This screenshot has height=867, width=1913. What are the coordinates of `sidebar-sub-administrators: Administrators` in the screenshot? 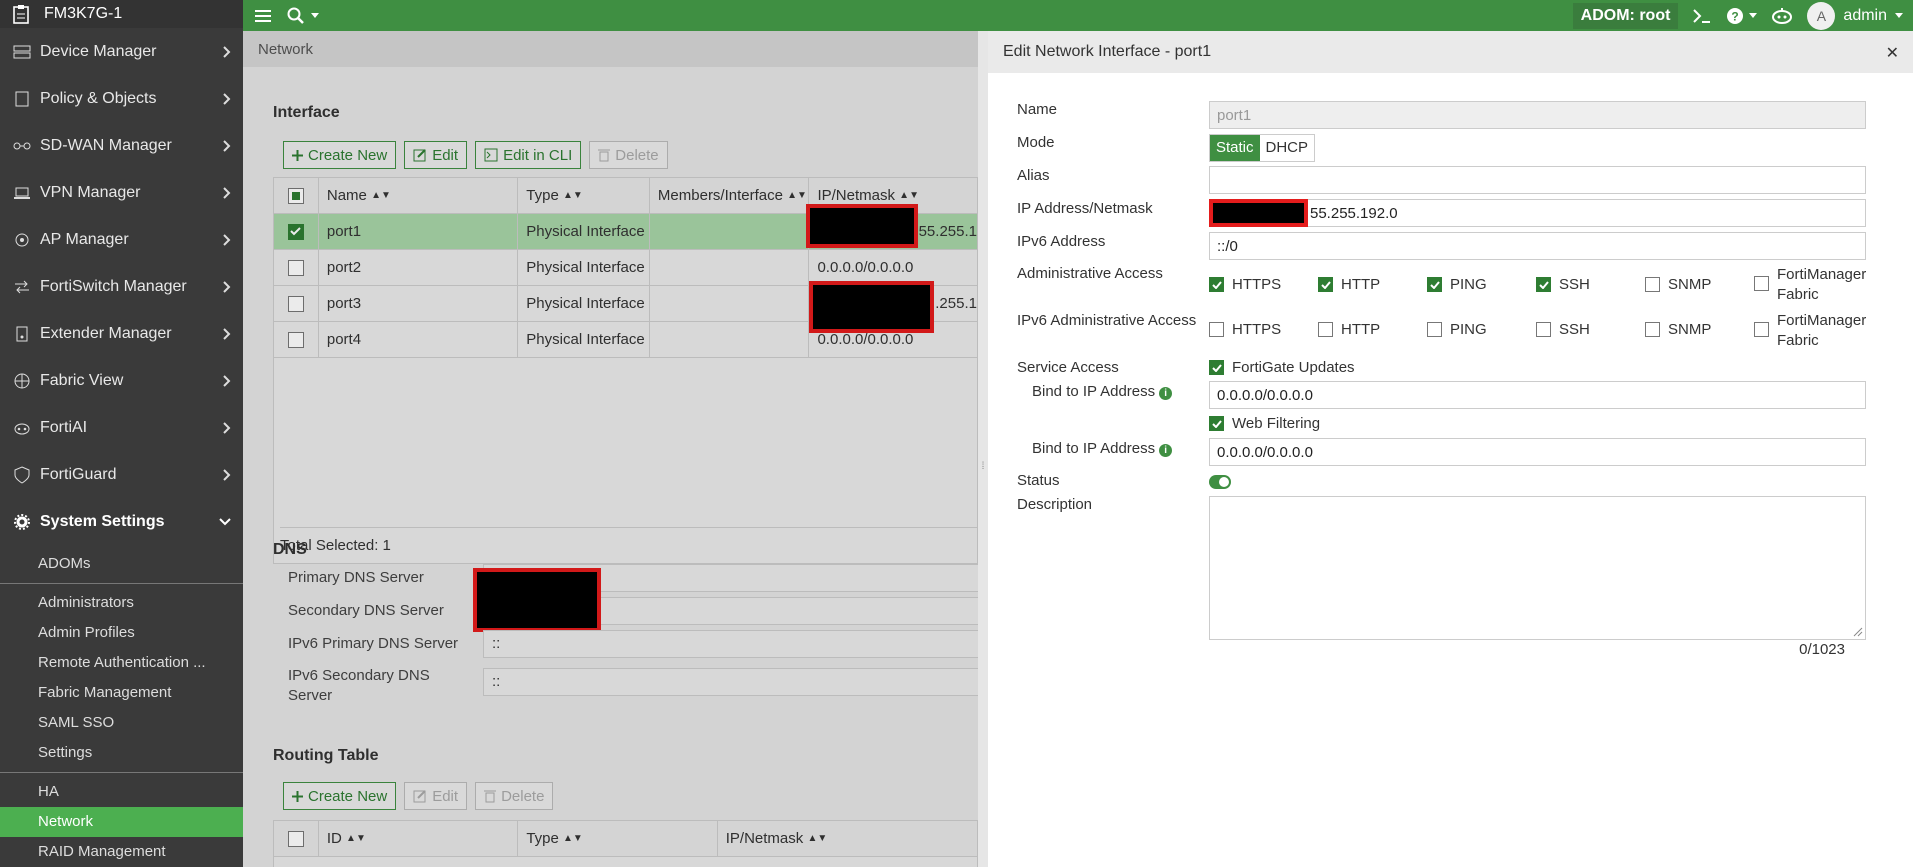 It's located at (121, 603).